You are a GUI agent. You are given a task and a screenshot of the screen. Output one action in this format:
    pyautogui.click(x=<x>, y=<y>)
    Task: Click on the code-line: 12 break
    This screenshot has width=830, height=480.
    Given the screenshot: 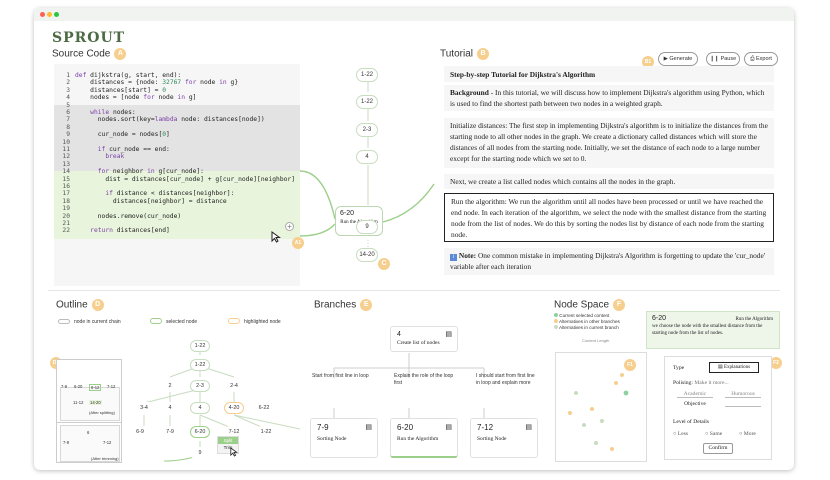 What is the action you would take?
    pyautogui.click(x=177, y=156)
    